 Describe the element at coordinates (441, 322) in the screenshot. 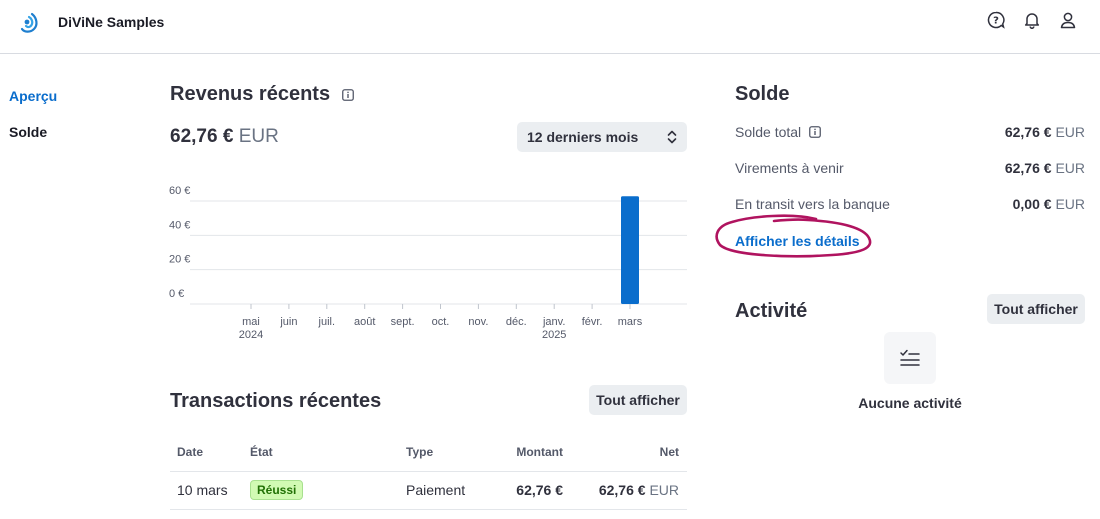

I see `x-tick-label: oct.` at that location.